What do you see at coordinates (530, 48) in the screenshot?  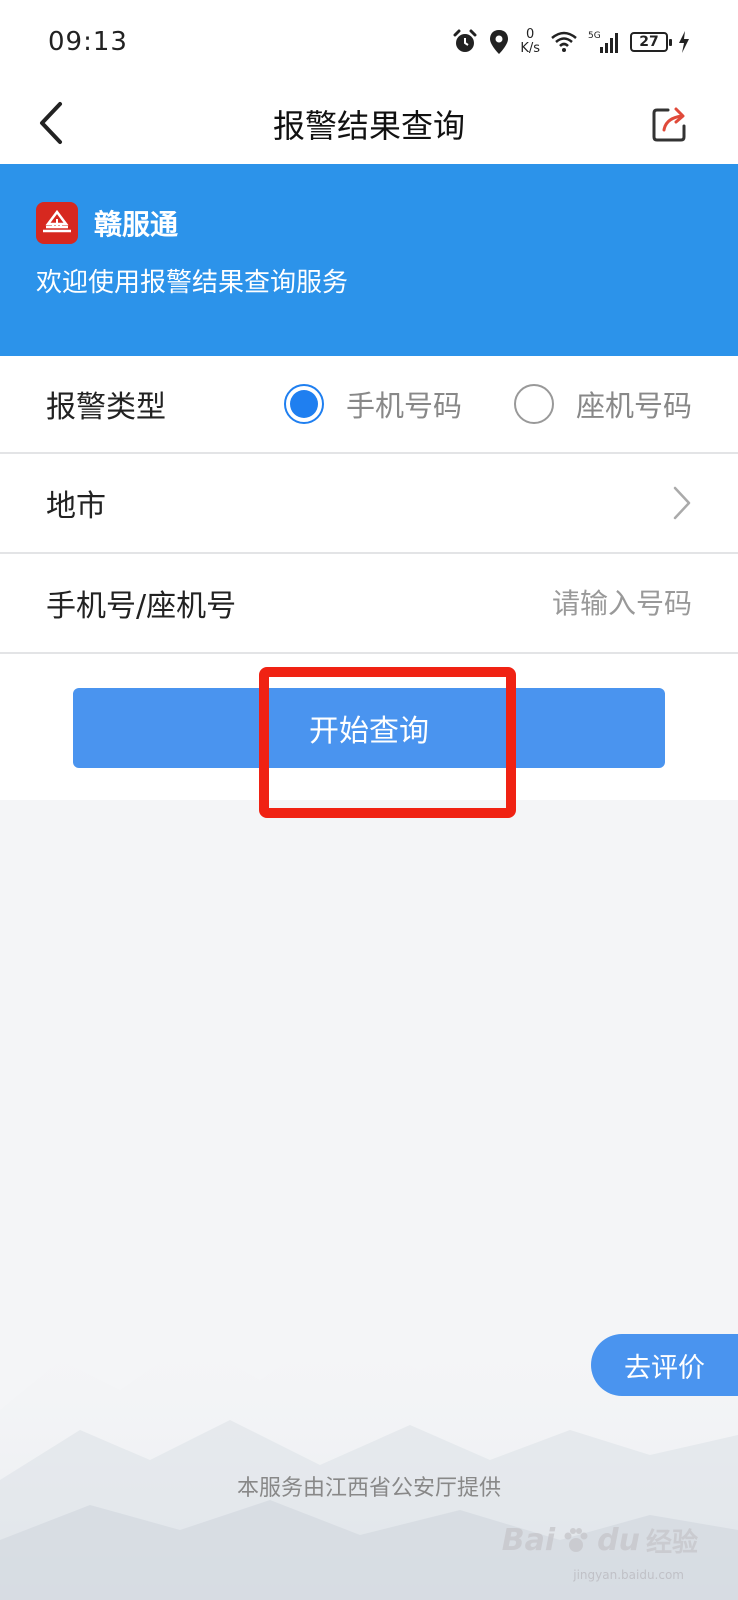 I see `net-speed-unit: K/s` at bounding box center [530, 48].